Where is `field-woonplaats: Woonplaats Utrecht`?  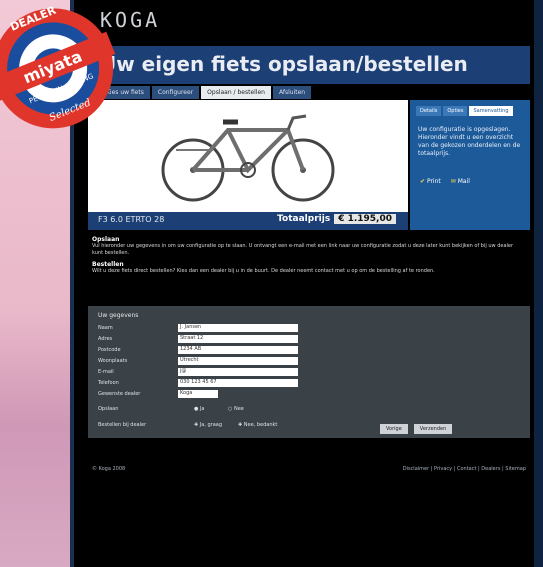 field-woonplaats: Woonplaats Utrecht is located at coordinates (248, 361).